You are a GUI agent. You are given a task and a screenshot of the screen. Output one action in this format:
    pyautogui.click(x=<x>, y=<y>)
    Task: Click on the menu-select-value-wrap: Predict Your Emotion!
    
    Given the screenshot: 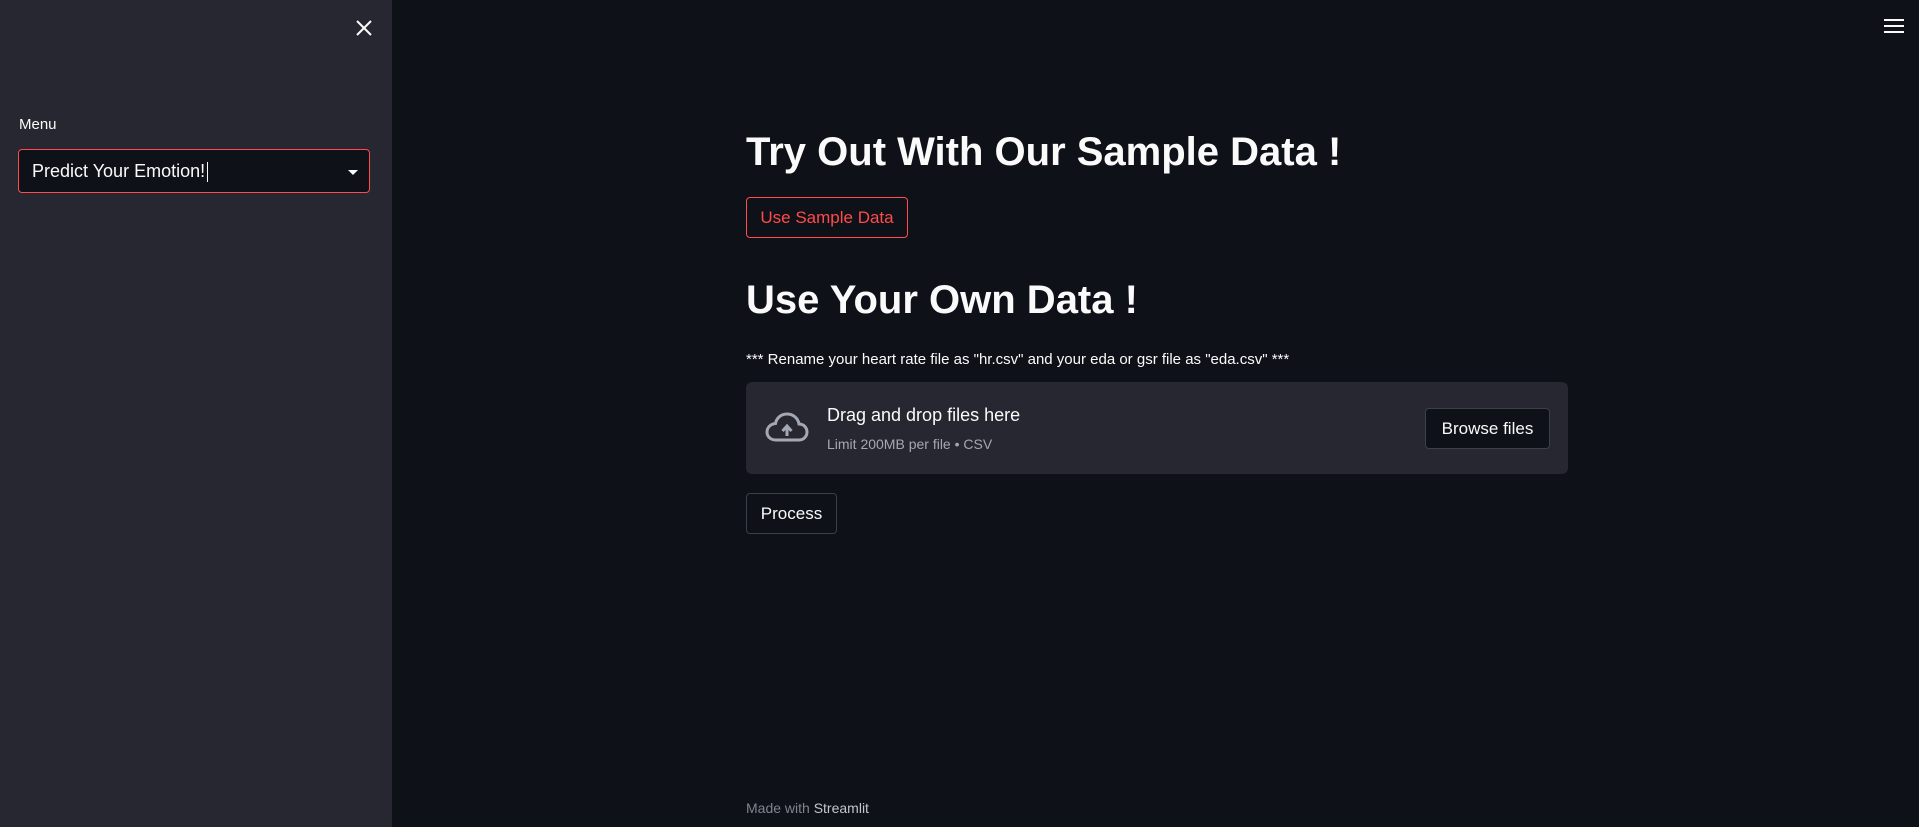 What is the action you would take?
    pyautogui.click(x=120, y=172)
    